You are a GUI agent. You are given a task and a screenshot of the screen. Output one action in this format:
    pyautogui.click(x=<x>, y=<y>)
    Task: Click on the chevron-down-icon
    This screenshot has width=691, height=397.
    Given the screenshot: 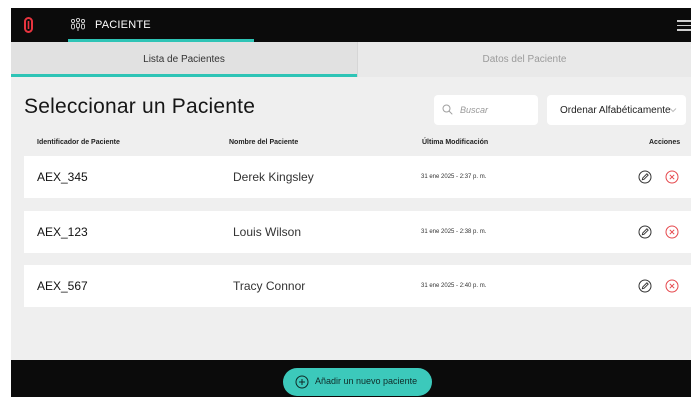 What is the action you would take?
    pyautogui.click(x=673, y=110)
    